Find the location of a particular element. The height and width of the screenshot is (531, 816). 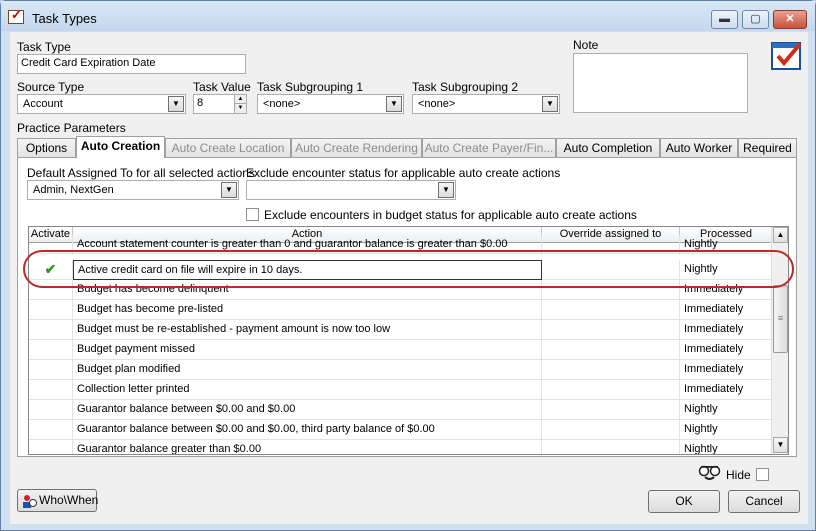

source-type-value: Account is located at coordinates (43, 104).